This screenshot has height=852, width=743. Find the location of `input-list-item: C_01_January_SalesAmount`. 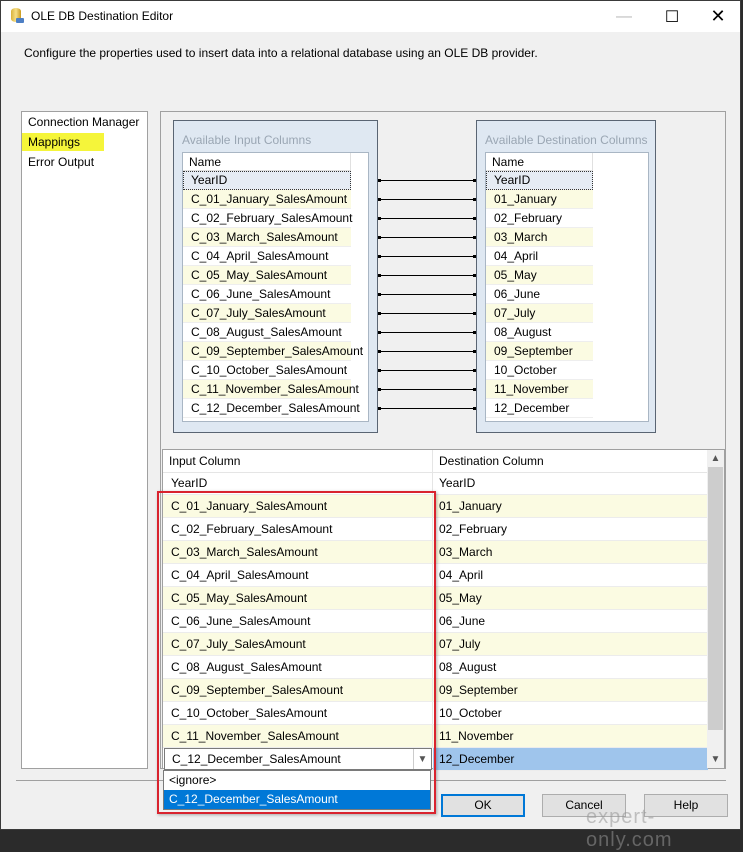

input-list-item: C_01_January_SalesAmount is located at coordinates (267, 199).